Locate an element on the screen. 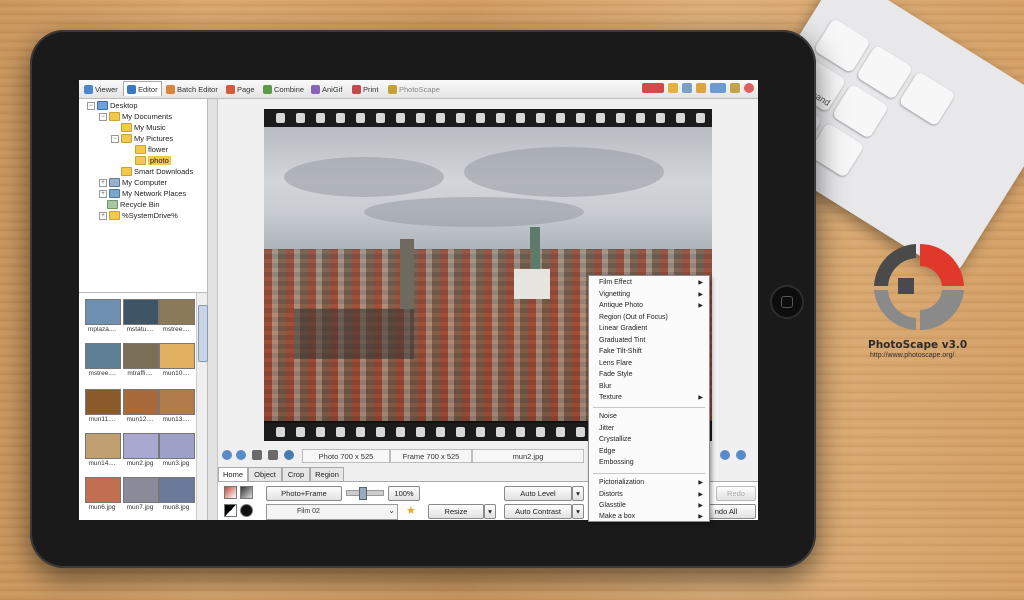 This screenshot has width=1024, height=600. tree-node-smart-downloads: Smart Downloads is located at coordinates (157, 171).